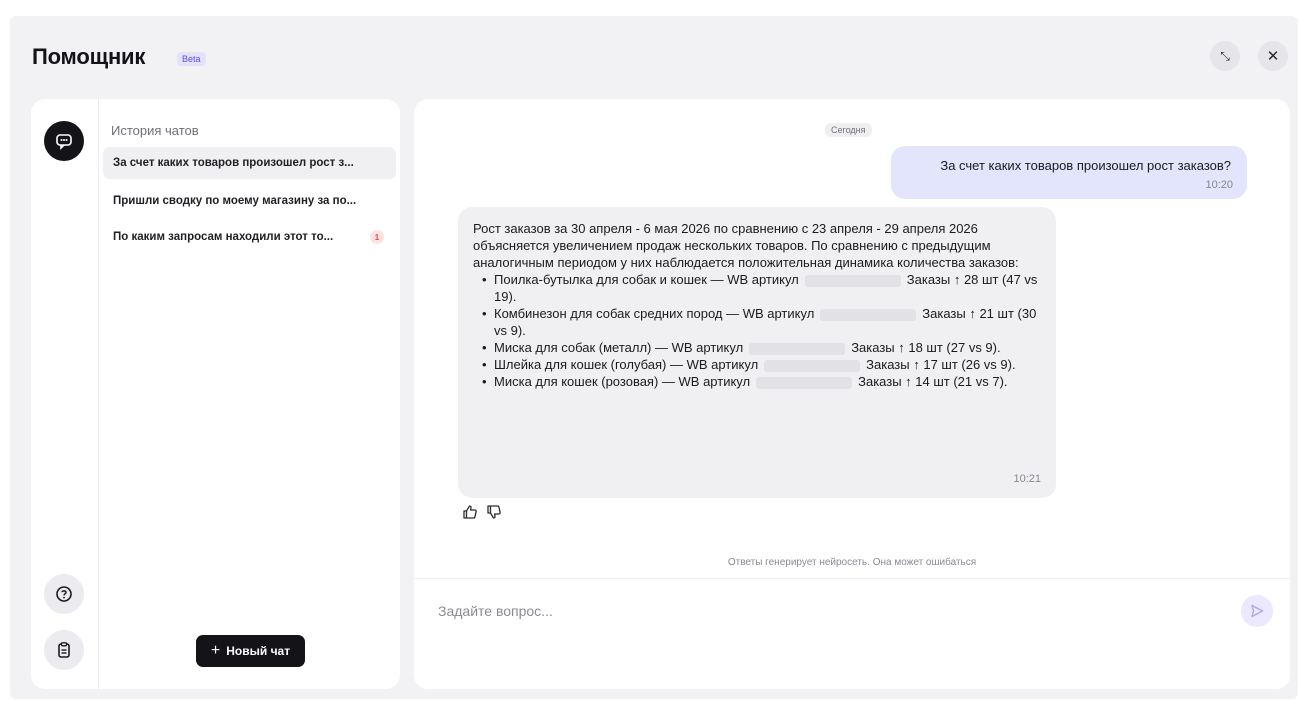 The image size is (1299, 701). I want to click on thumbs-down-button, so click(494, 514).